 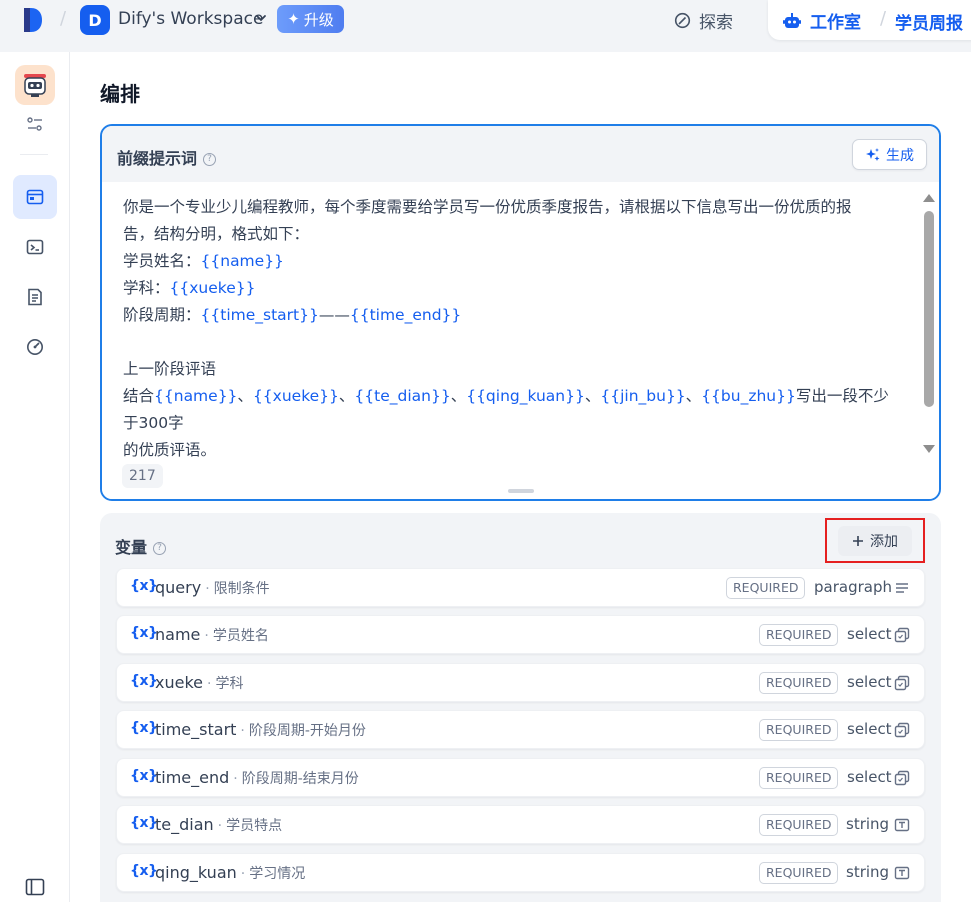 What do you see at coordinates (190, 19) in the screenshot?
I see `workspace-name: Dify's Workspace` at bounding box center [190, 19].